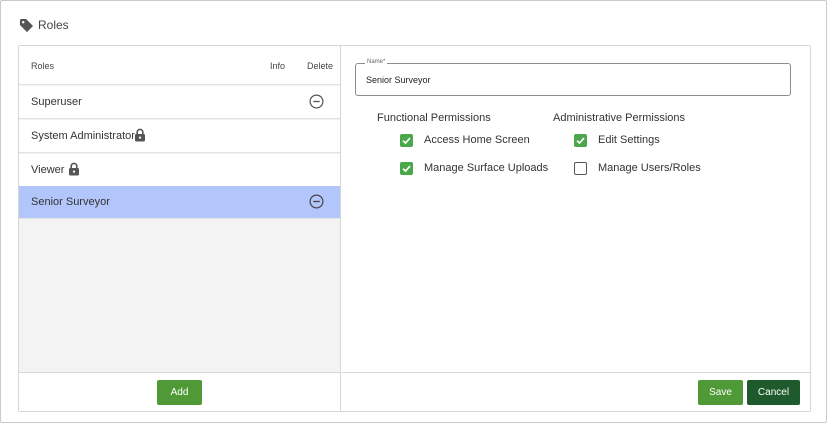 The height and width of the screenshot is (423, 827). Describe the element at coordinates (629, 140) in the screenshot. I see `permission-label: Edit Settings` at that location.